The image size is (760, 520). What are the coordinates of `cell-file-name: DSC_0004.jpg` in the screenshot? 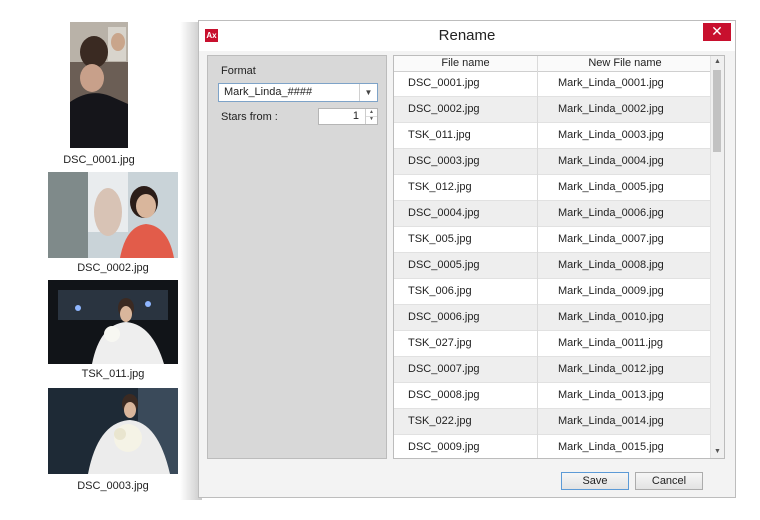 It's located at (444, 213).